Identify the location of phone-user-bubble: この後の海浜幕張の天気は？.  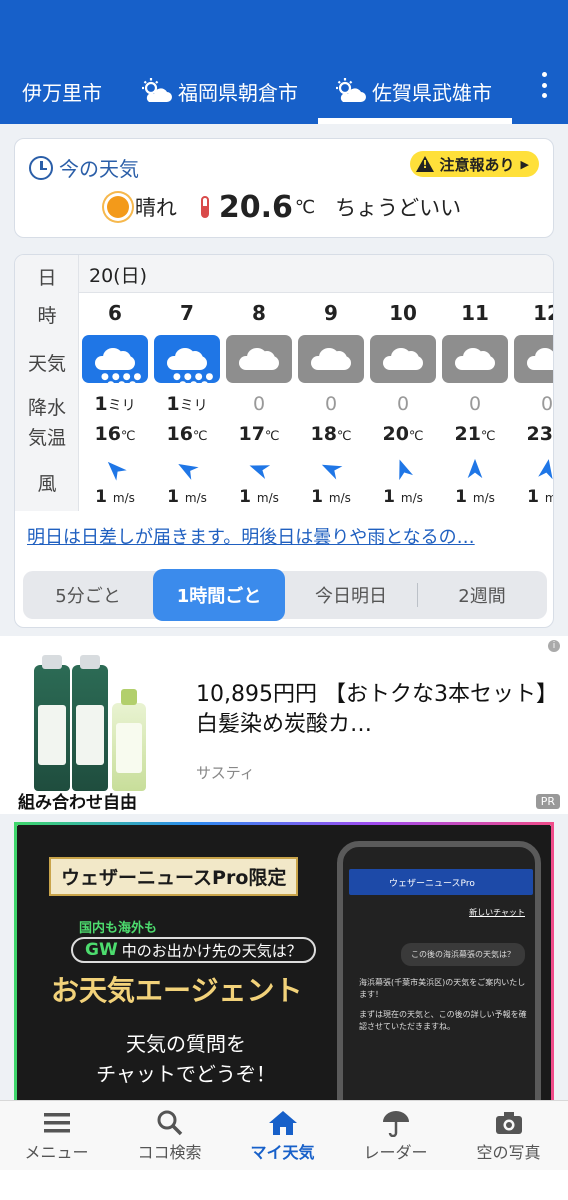
(463, 954).